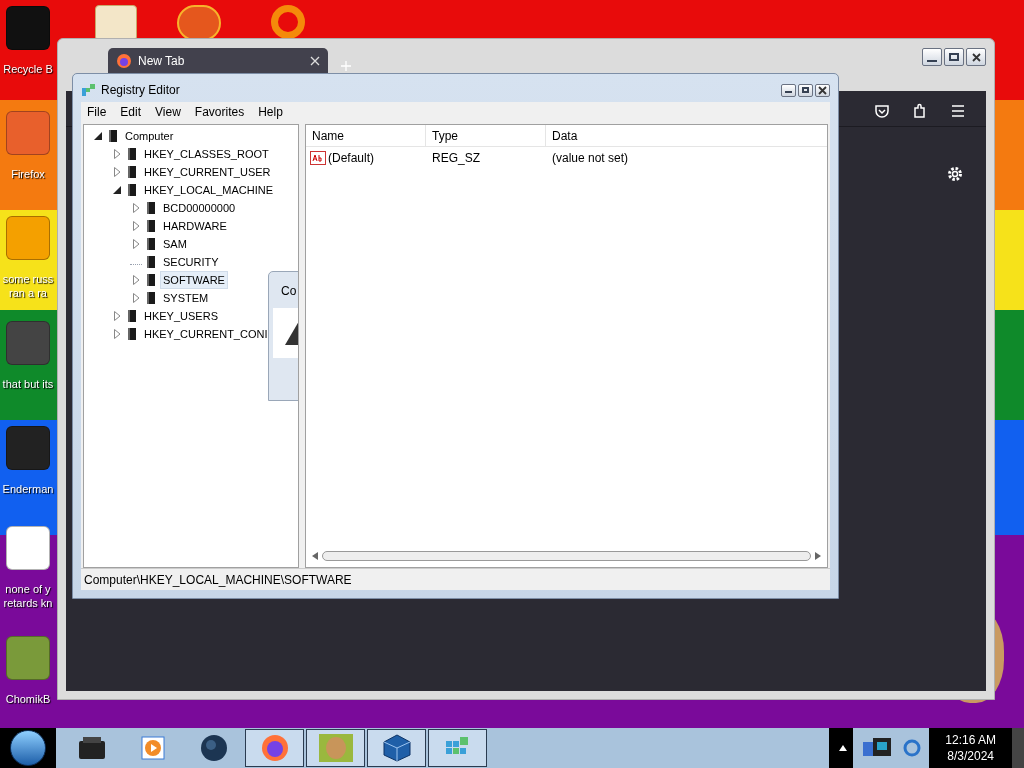  What do you see at coordinates (882, 110) in the screenshot?
I see `pocket-icon` at bounding box center [882, 110].